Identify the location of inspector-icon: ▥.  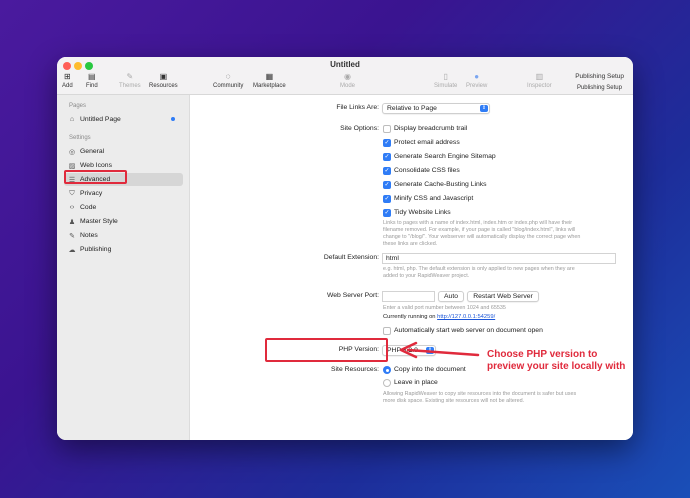
(539, 76).